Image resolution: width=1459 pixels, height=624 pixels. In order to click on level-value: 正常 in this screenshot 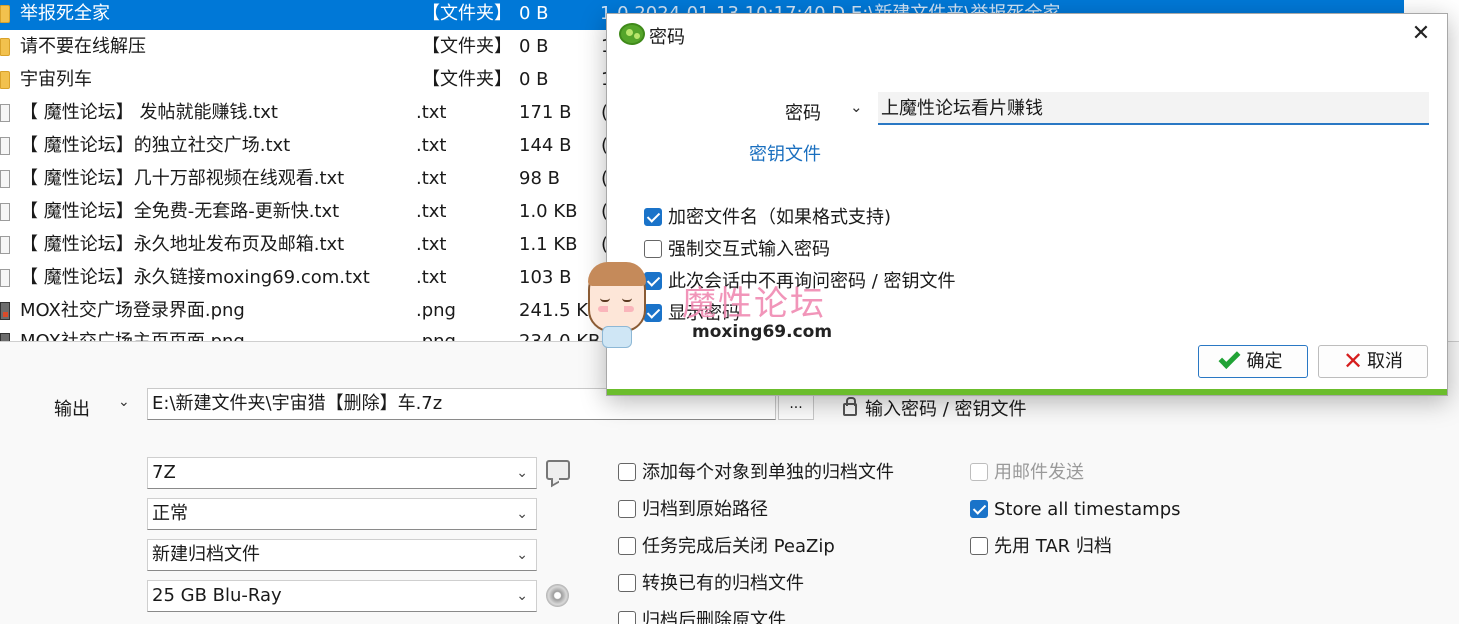, I will do `click(170, 513)`.